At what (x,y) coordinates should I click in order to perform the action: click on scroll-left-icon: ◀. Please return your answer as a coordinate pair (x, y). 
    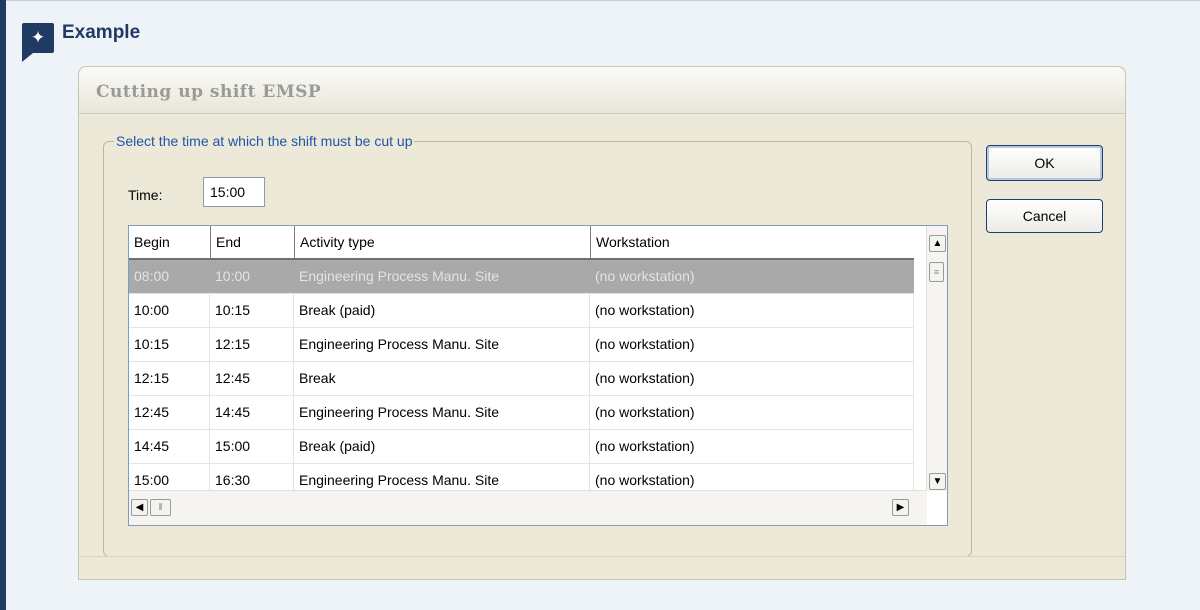
    Looking at the image, I should click on (139, 507).